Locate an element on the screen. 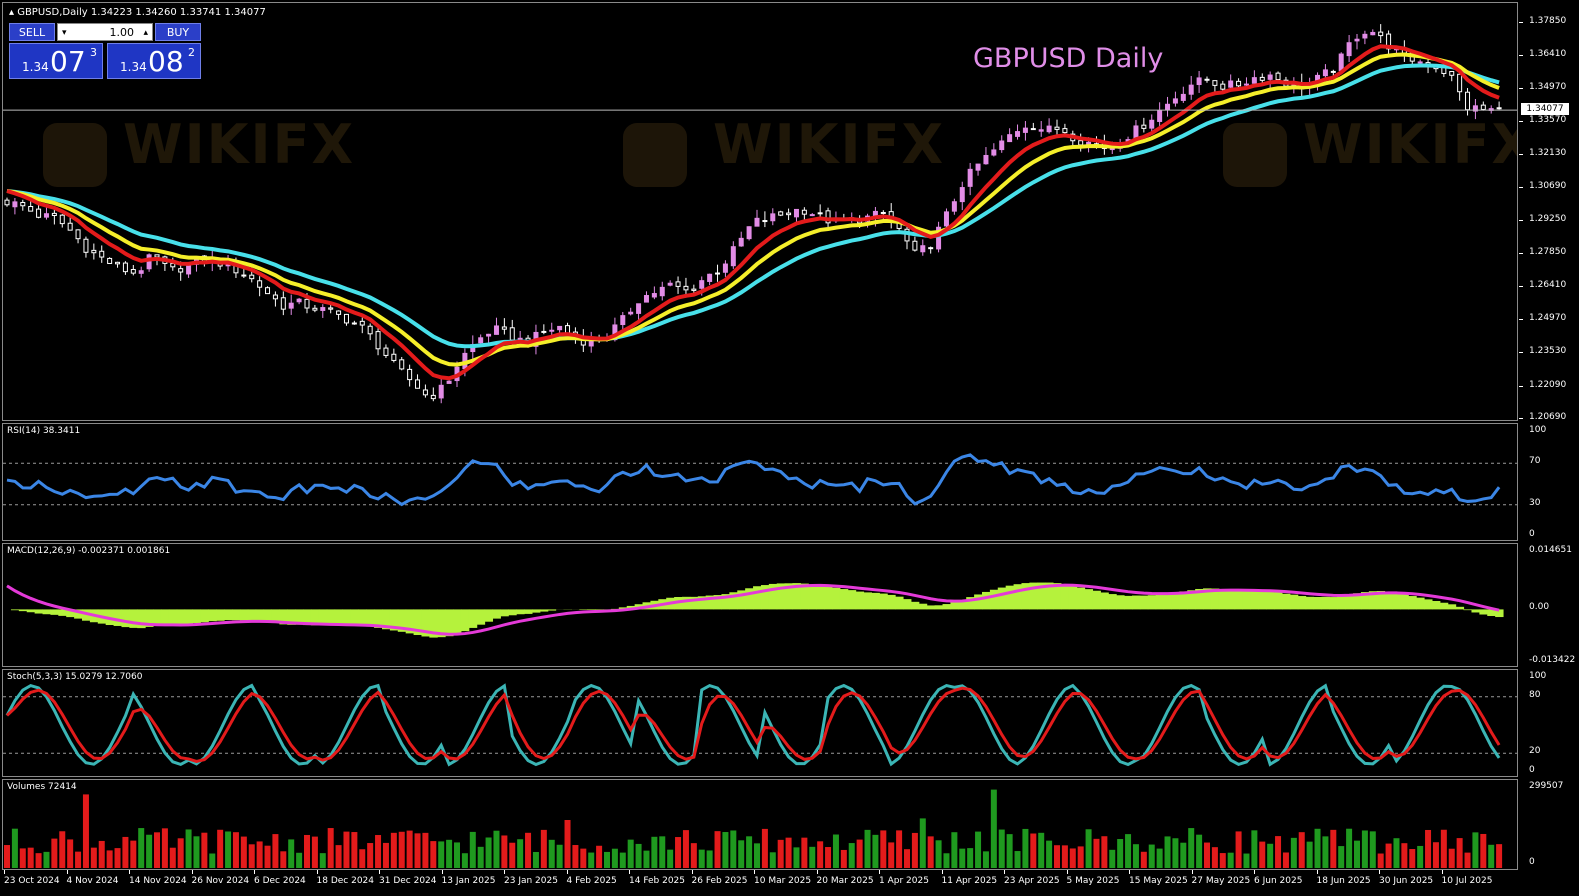 The image size is (1579, 896). macd-axis: 0.014651 0.00 -0.013422 is located at coordinates (1548, 605).